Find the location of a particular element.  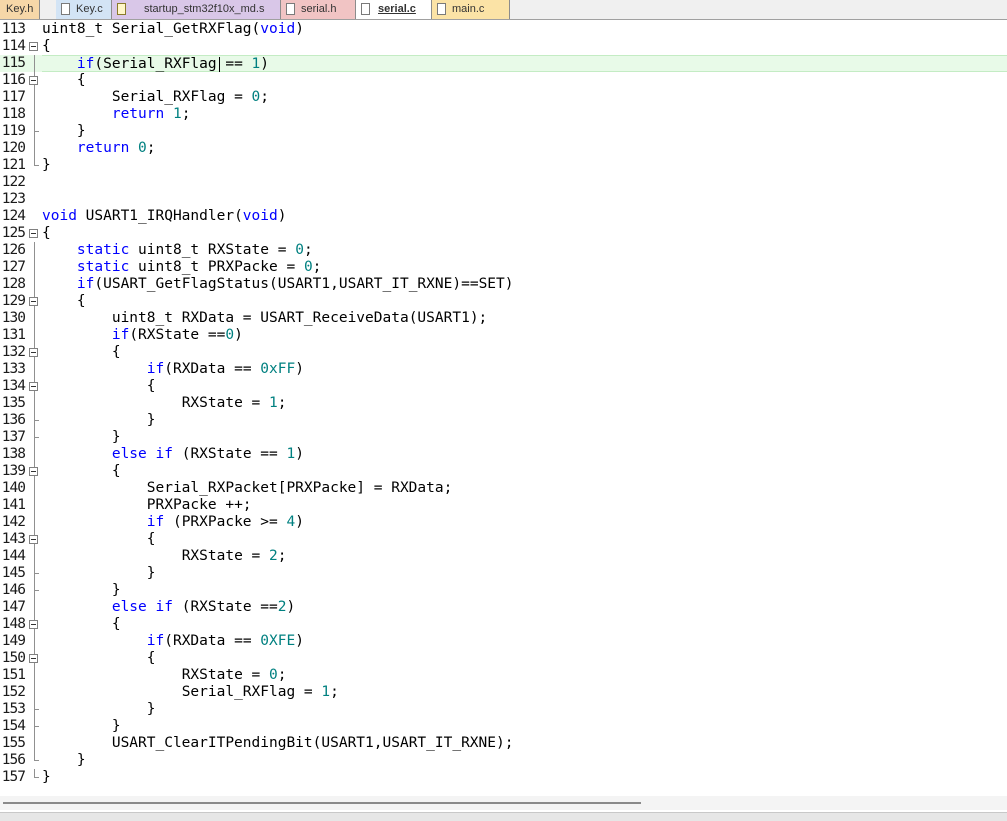

code-line: 114 { is located at coordinates (503, 46).